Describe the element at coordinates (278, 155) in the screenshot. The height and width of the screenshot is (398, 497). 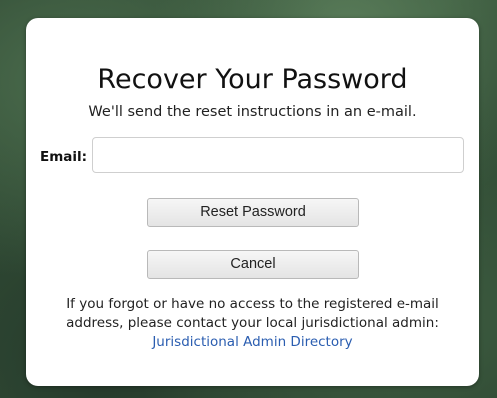
I see `email-field` at that location.